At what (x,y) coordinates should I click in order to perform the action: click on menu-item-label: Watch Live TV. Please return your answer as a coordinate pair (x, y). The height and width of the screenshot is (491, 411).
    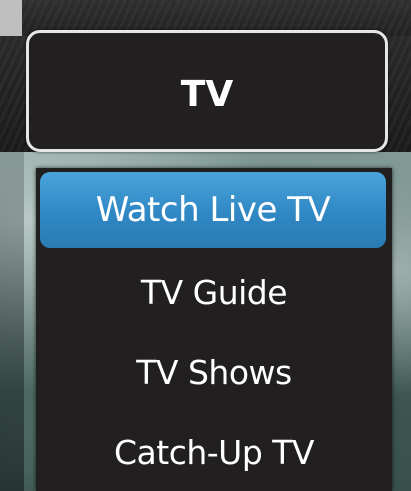
    Looking at the image, I should click on (213, 210).